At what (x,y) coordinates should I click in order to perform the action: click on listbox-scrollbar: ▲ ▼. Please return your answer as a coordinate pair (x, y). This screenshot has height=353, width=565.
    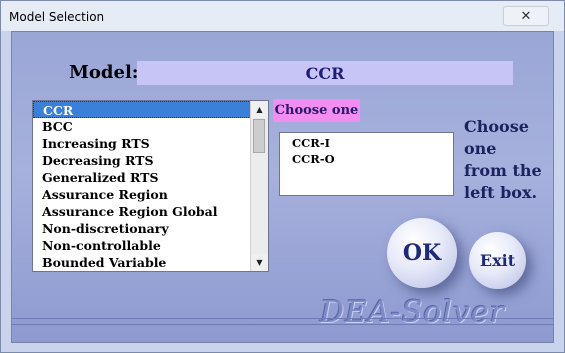
    Looking at the image, I should click on (259, 186).